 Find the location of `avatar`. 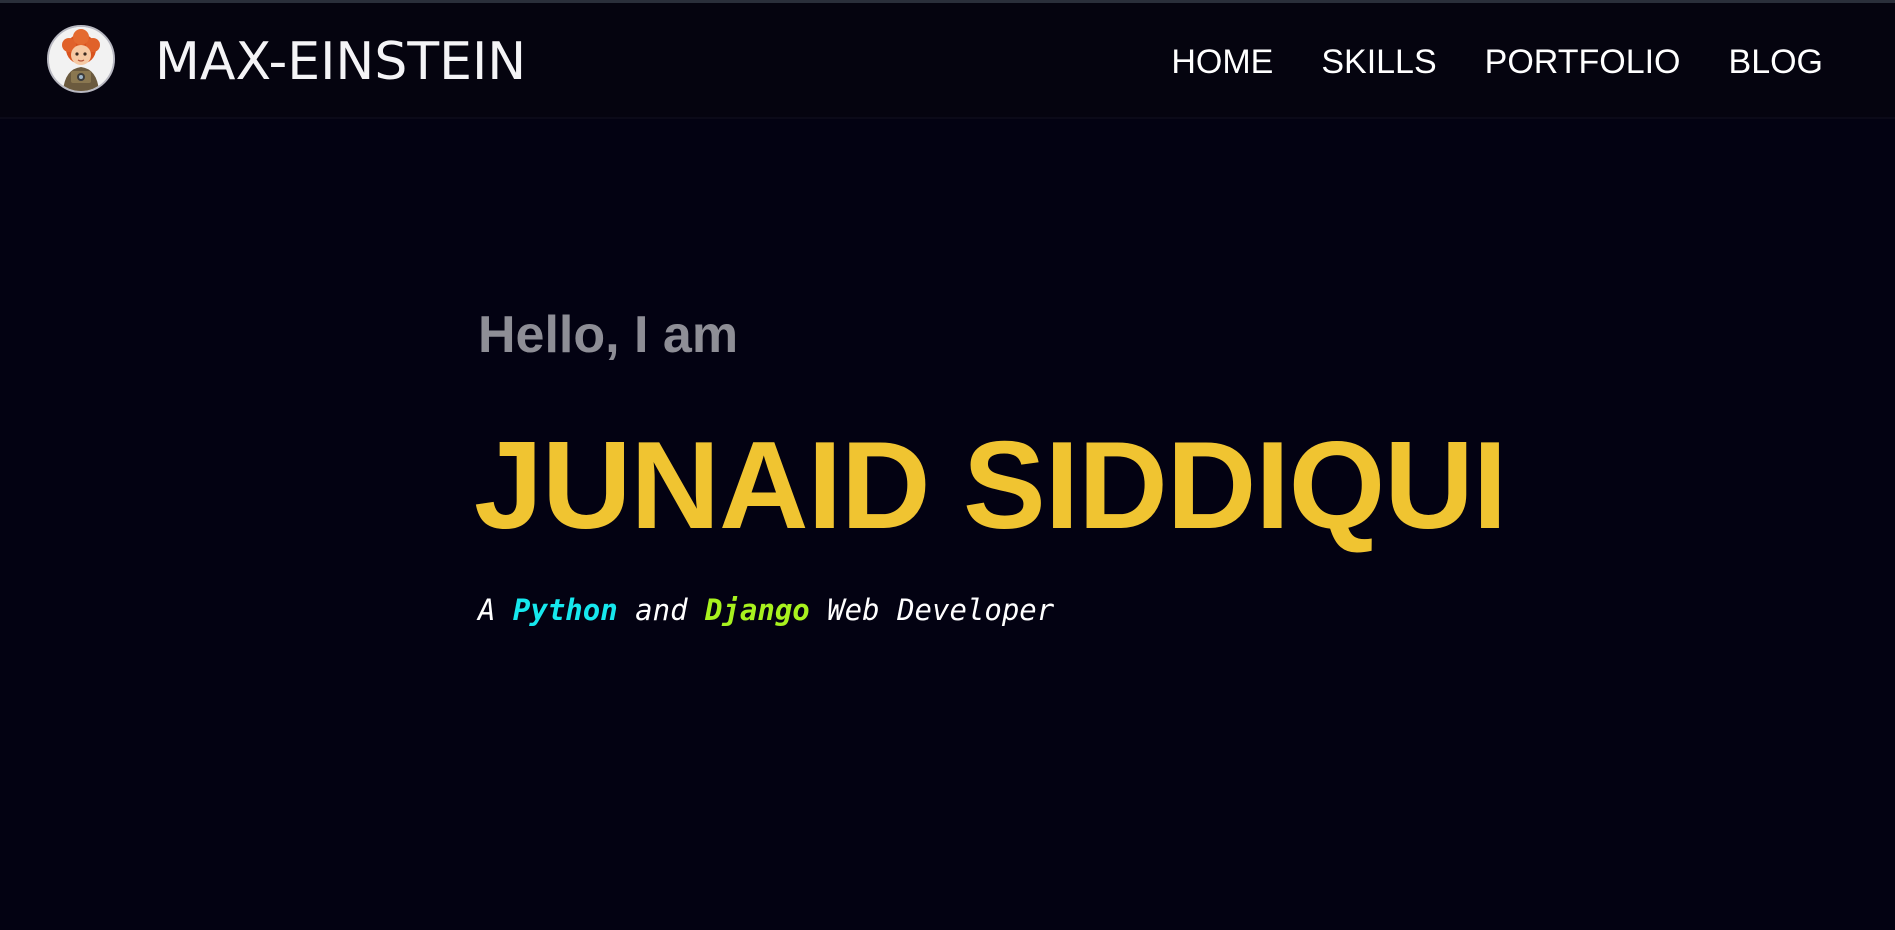

avatar is located at coordinates (81, 59).